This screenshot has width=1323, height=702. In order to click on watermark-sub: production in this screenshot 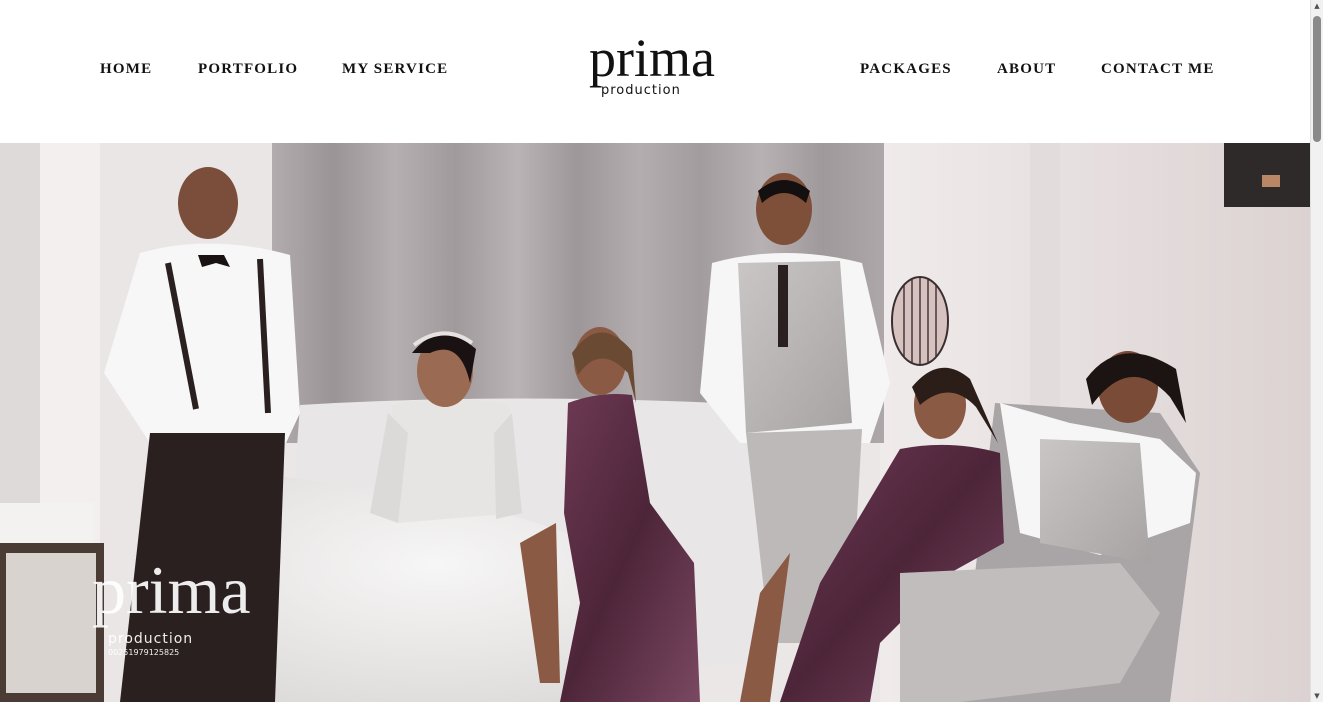, I will do `click(150, 639)`.